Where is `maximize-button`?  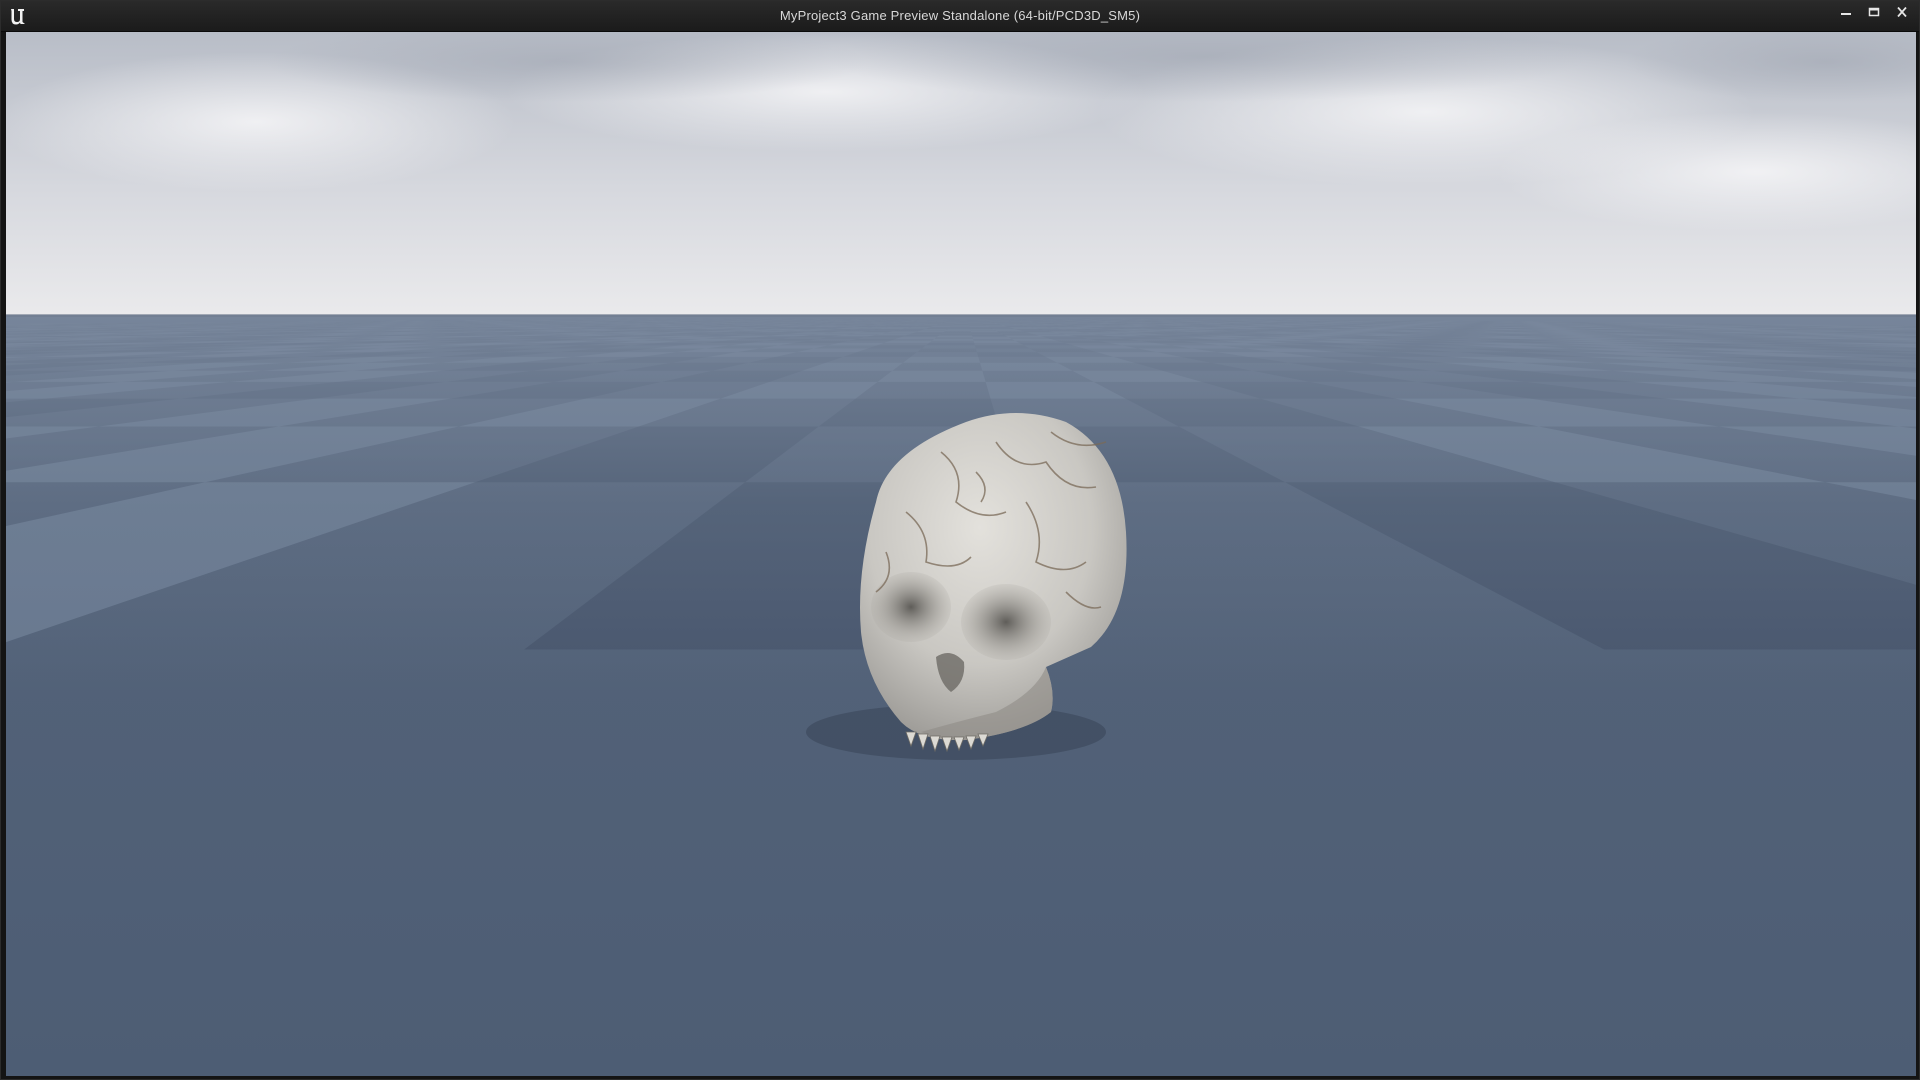 maximize-button is located at coordinates (1874, 12).